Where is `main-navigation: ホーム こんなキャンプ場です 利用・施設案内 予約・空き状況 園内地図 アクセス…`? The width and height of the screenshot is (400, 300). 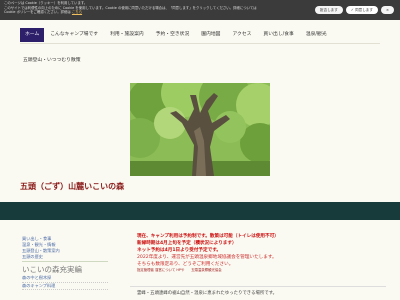 main-navigation: ホーム こんなキャンプ場です 利用・施設案内 予約・空き状況 園内地図 アクセス… is located at coordinates (200, 41).